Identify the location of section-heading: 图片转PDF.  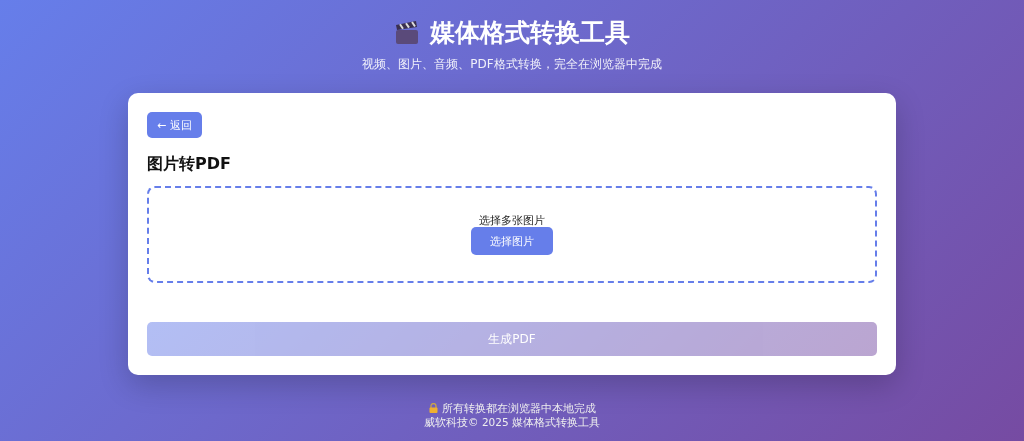
(189, 164).